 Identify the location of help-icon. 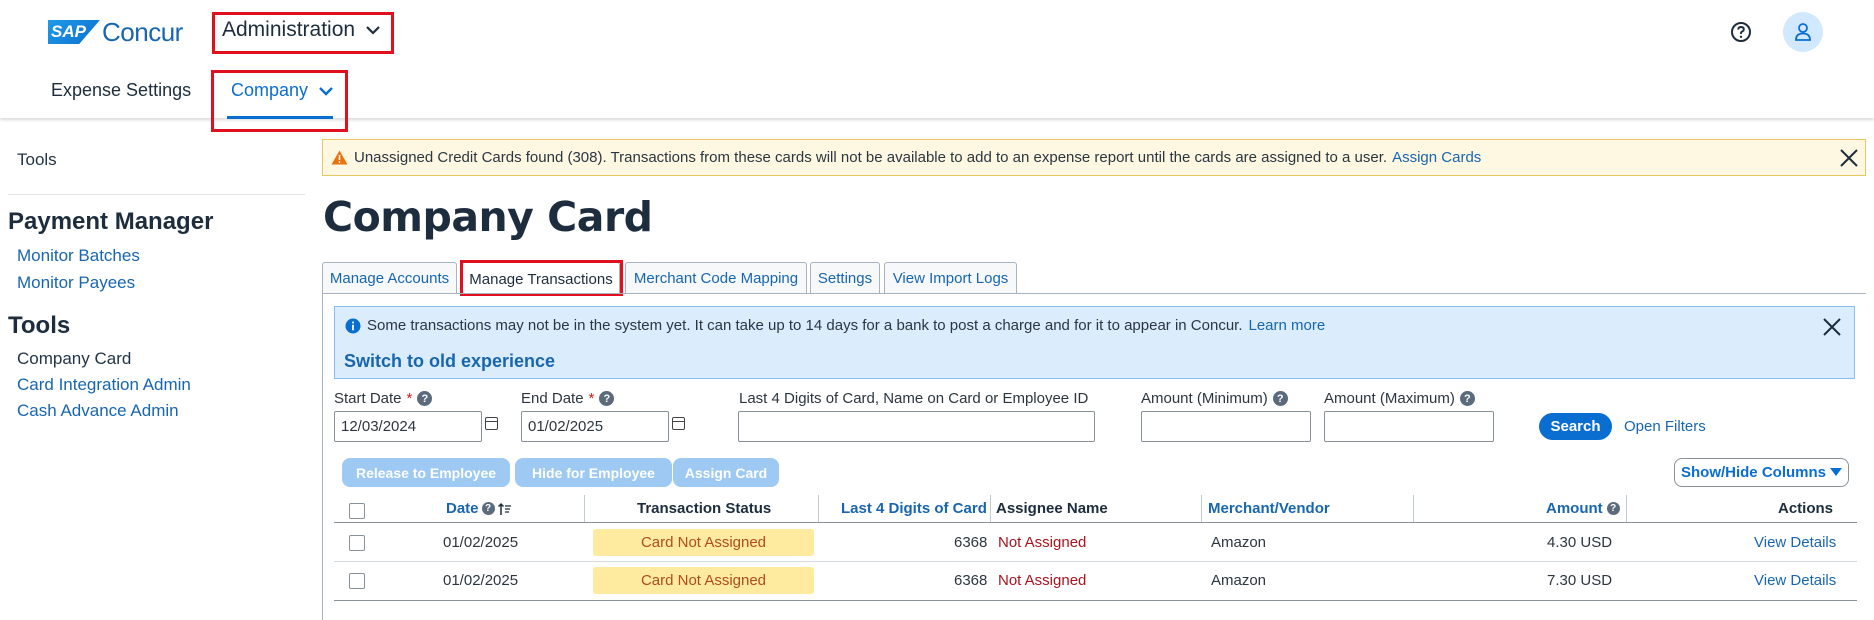
(1741, 32).